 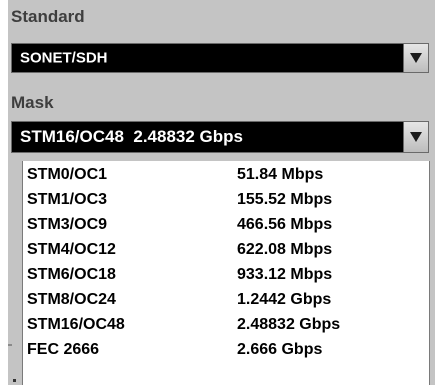 I want to click on list-item: STM6/OC18 933.12 Mbps, so click(x=226, y=275).